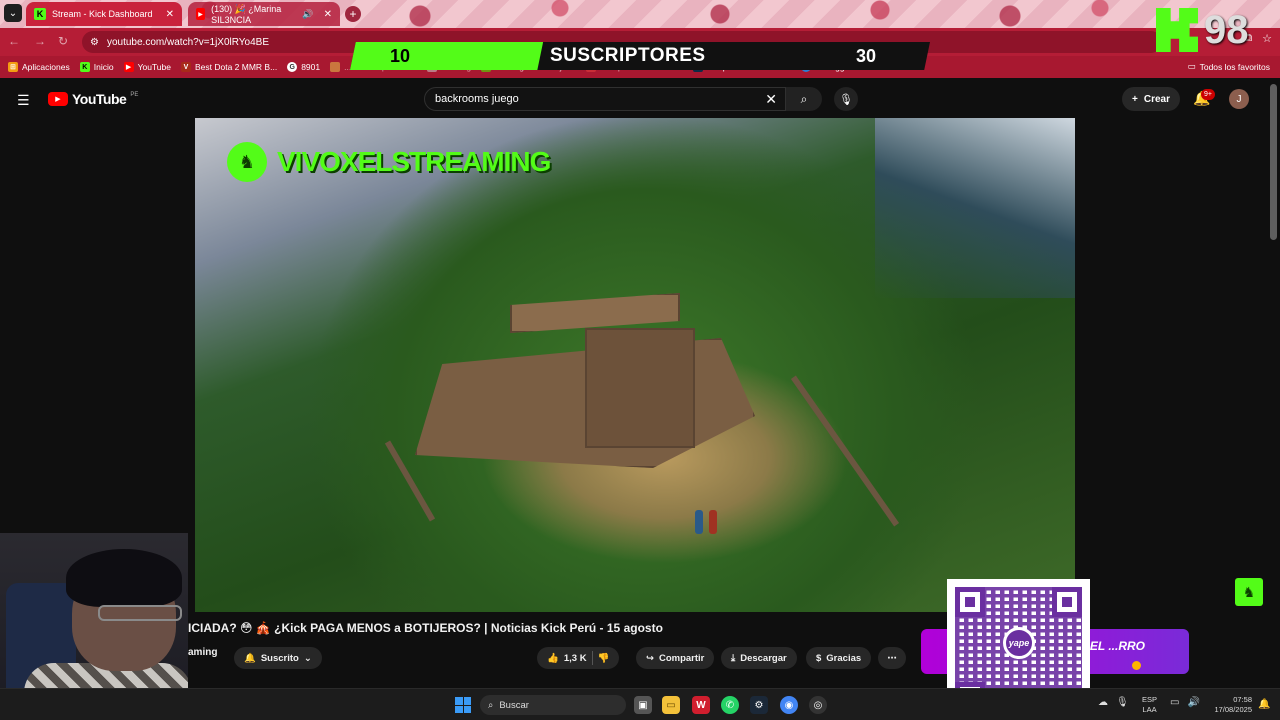  Describe the element at coordinates (40, 14) in the screenshot. I see `kick-icon: K` at that location.